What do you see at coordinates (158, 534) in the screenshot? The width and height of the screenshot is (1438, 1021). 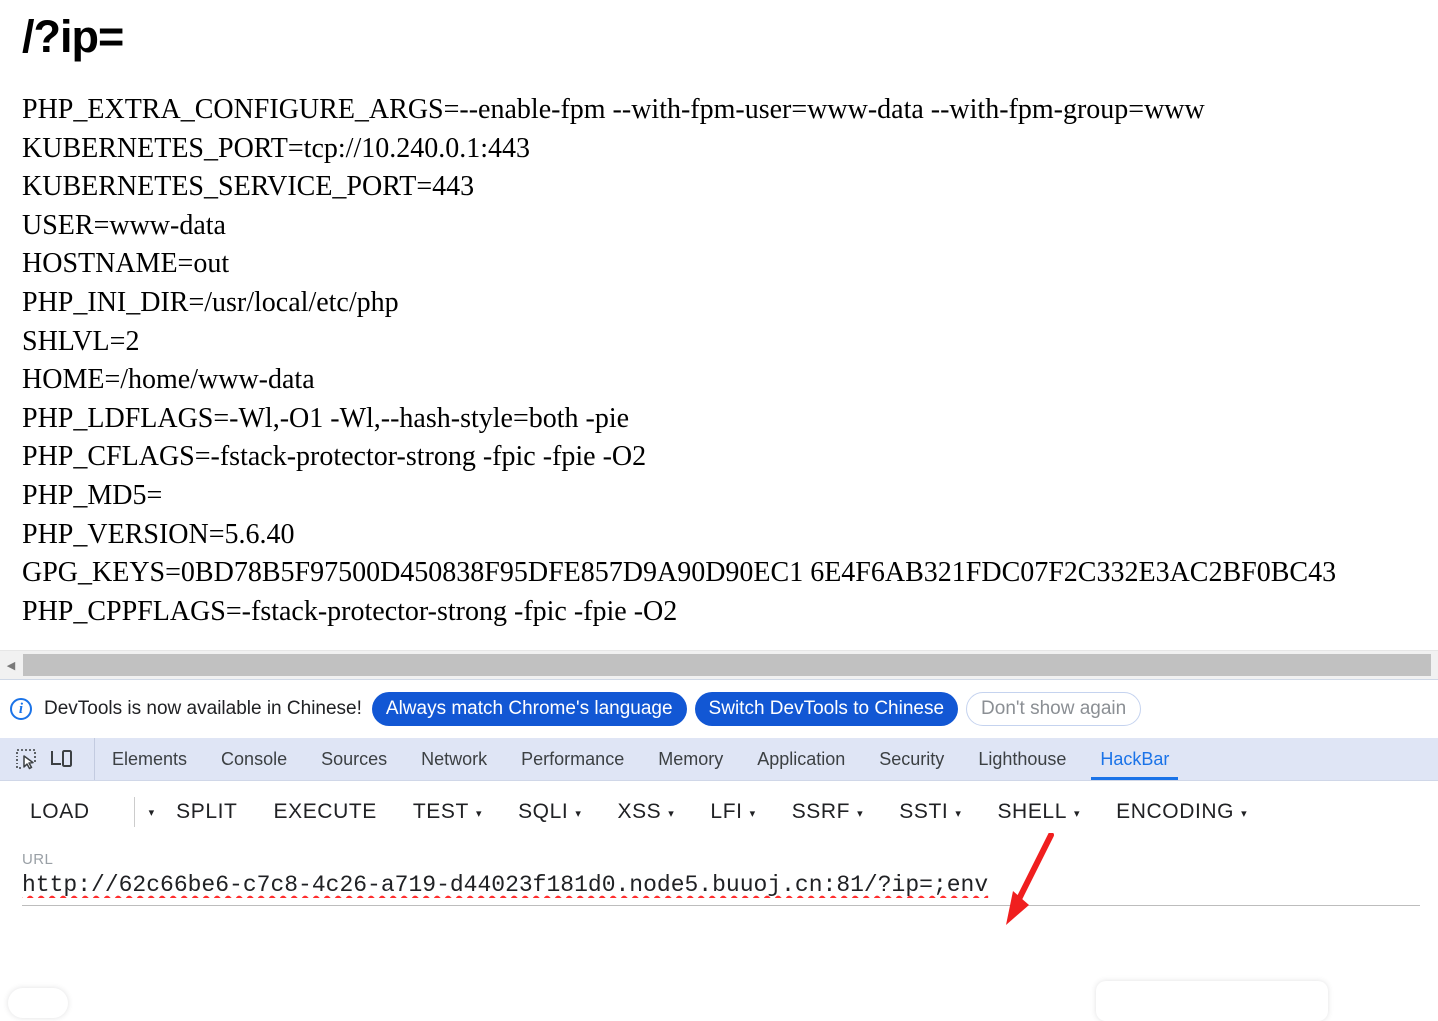 I see `env-line: PHP_VERSION=5.6.40` at bounding box center [158, 534].